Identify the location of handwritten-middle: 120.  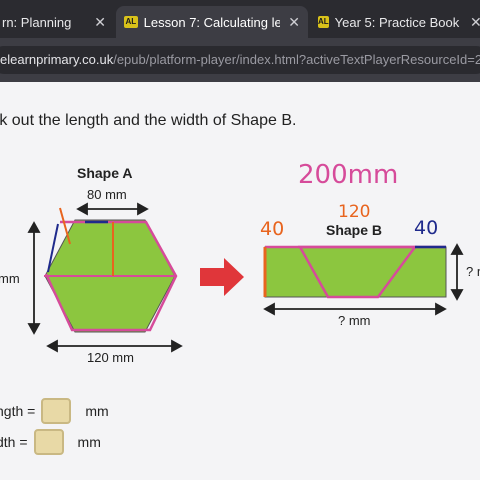
(354, 212).